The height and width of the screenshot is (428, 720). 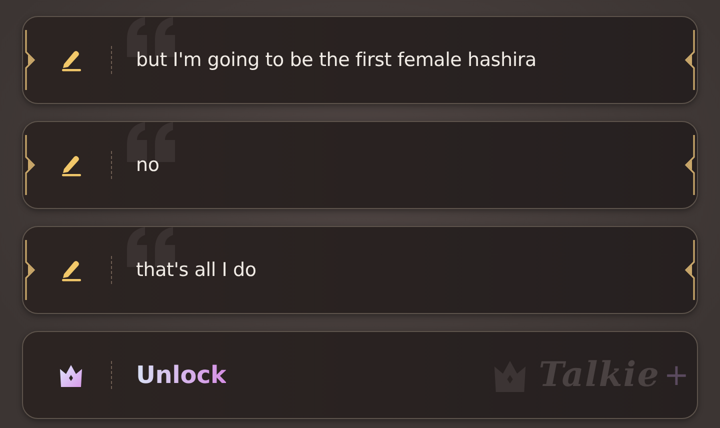 I want to click on crown-icon, so click(x=71, y=375).